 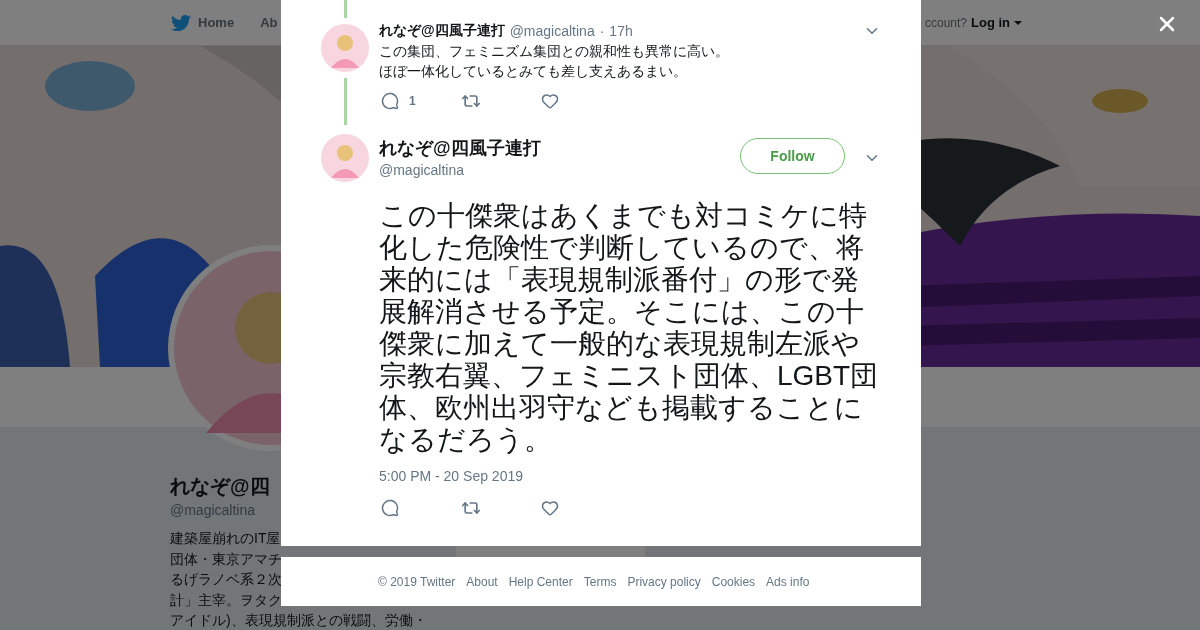 I want to click on reply-count: 1, so click(x=412, y=101).